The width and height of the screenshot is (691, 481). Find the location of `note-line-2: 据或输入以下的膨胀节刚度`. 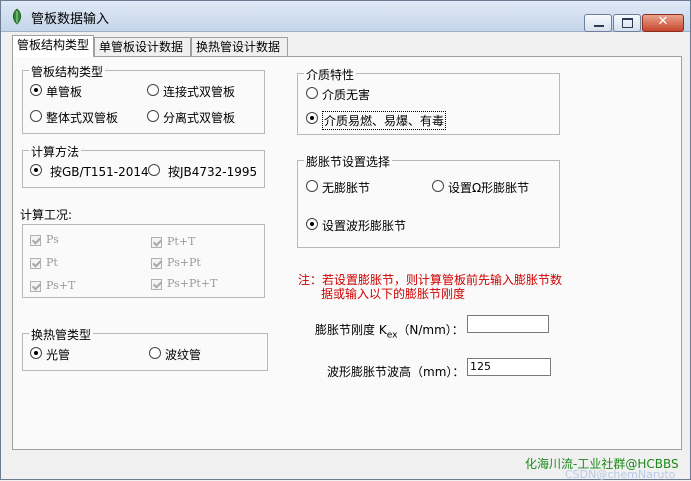

note-line-2: 据或输入以下的膨胀节刚度 is located at coordinates (393, 294).